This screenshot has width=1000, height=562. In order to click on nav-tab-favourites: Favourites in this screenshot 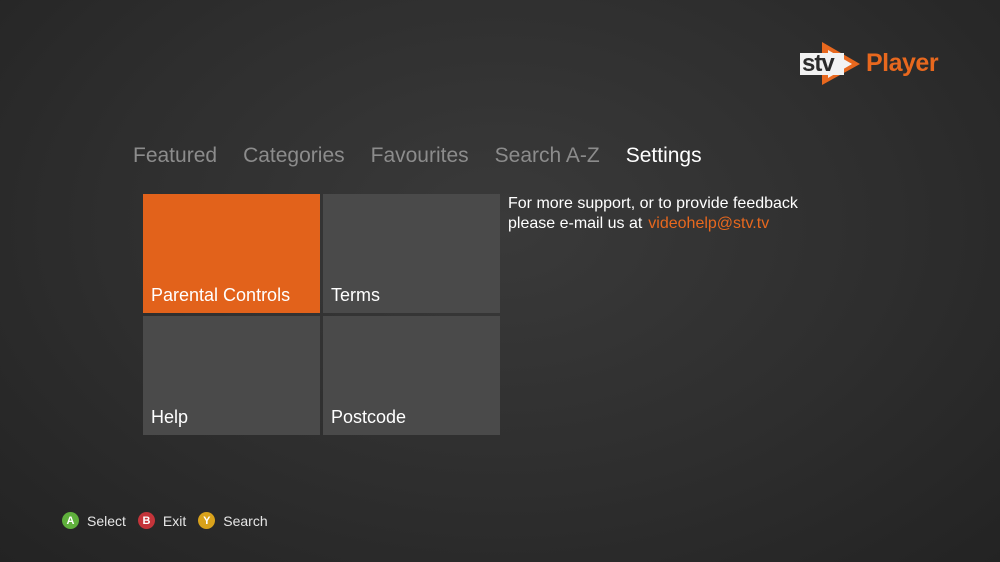, I will do `click(420, 156)`.